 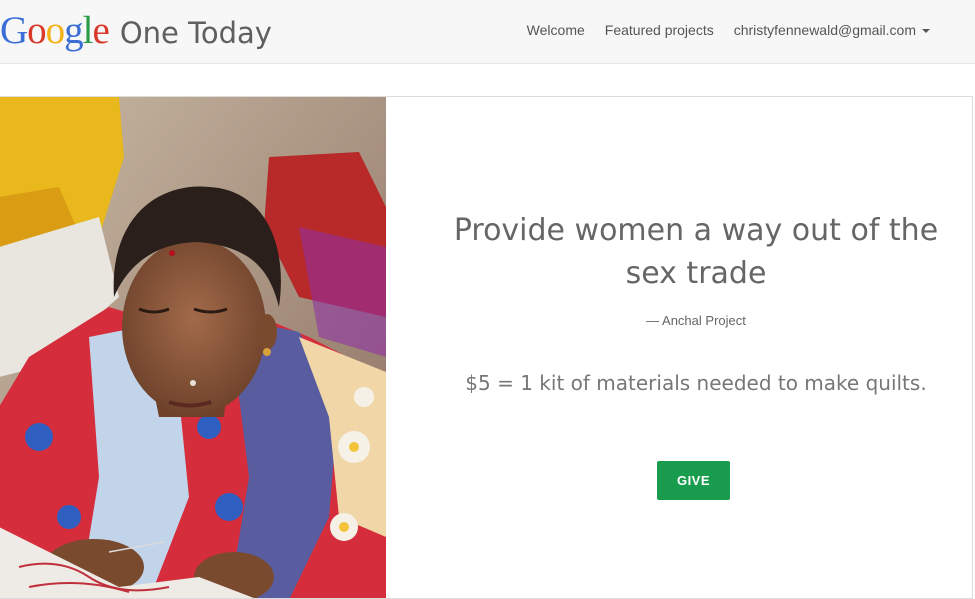 I want to click on google-one-today-logo: Google One Today, so click(x=136, y=31).